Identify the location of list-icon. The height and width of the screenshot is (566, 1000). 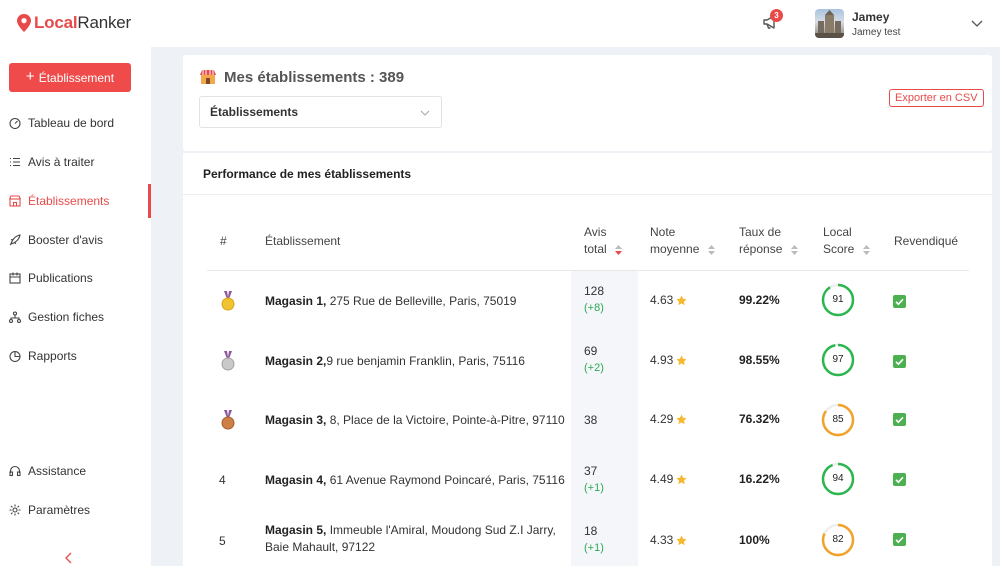
(15, 162).